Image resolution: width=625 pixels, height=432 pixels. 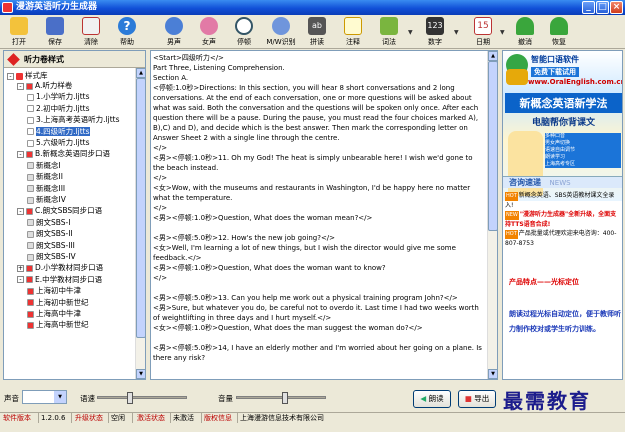 I want to click on news-item: HOT 产品批量或代理欢迎来电咨询：400-807-8753, so click(x=563, y=238).